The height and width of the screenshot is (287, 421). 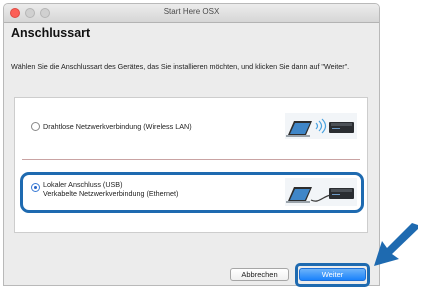 I want to click on option-usb-label: Lokaler Anschluss (USB), so click(x=83, y=184).